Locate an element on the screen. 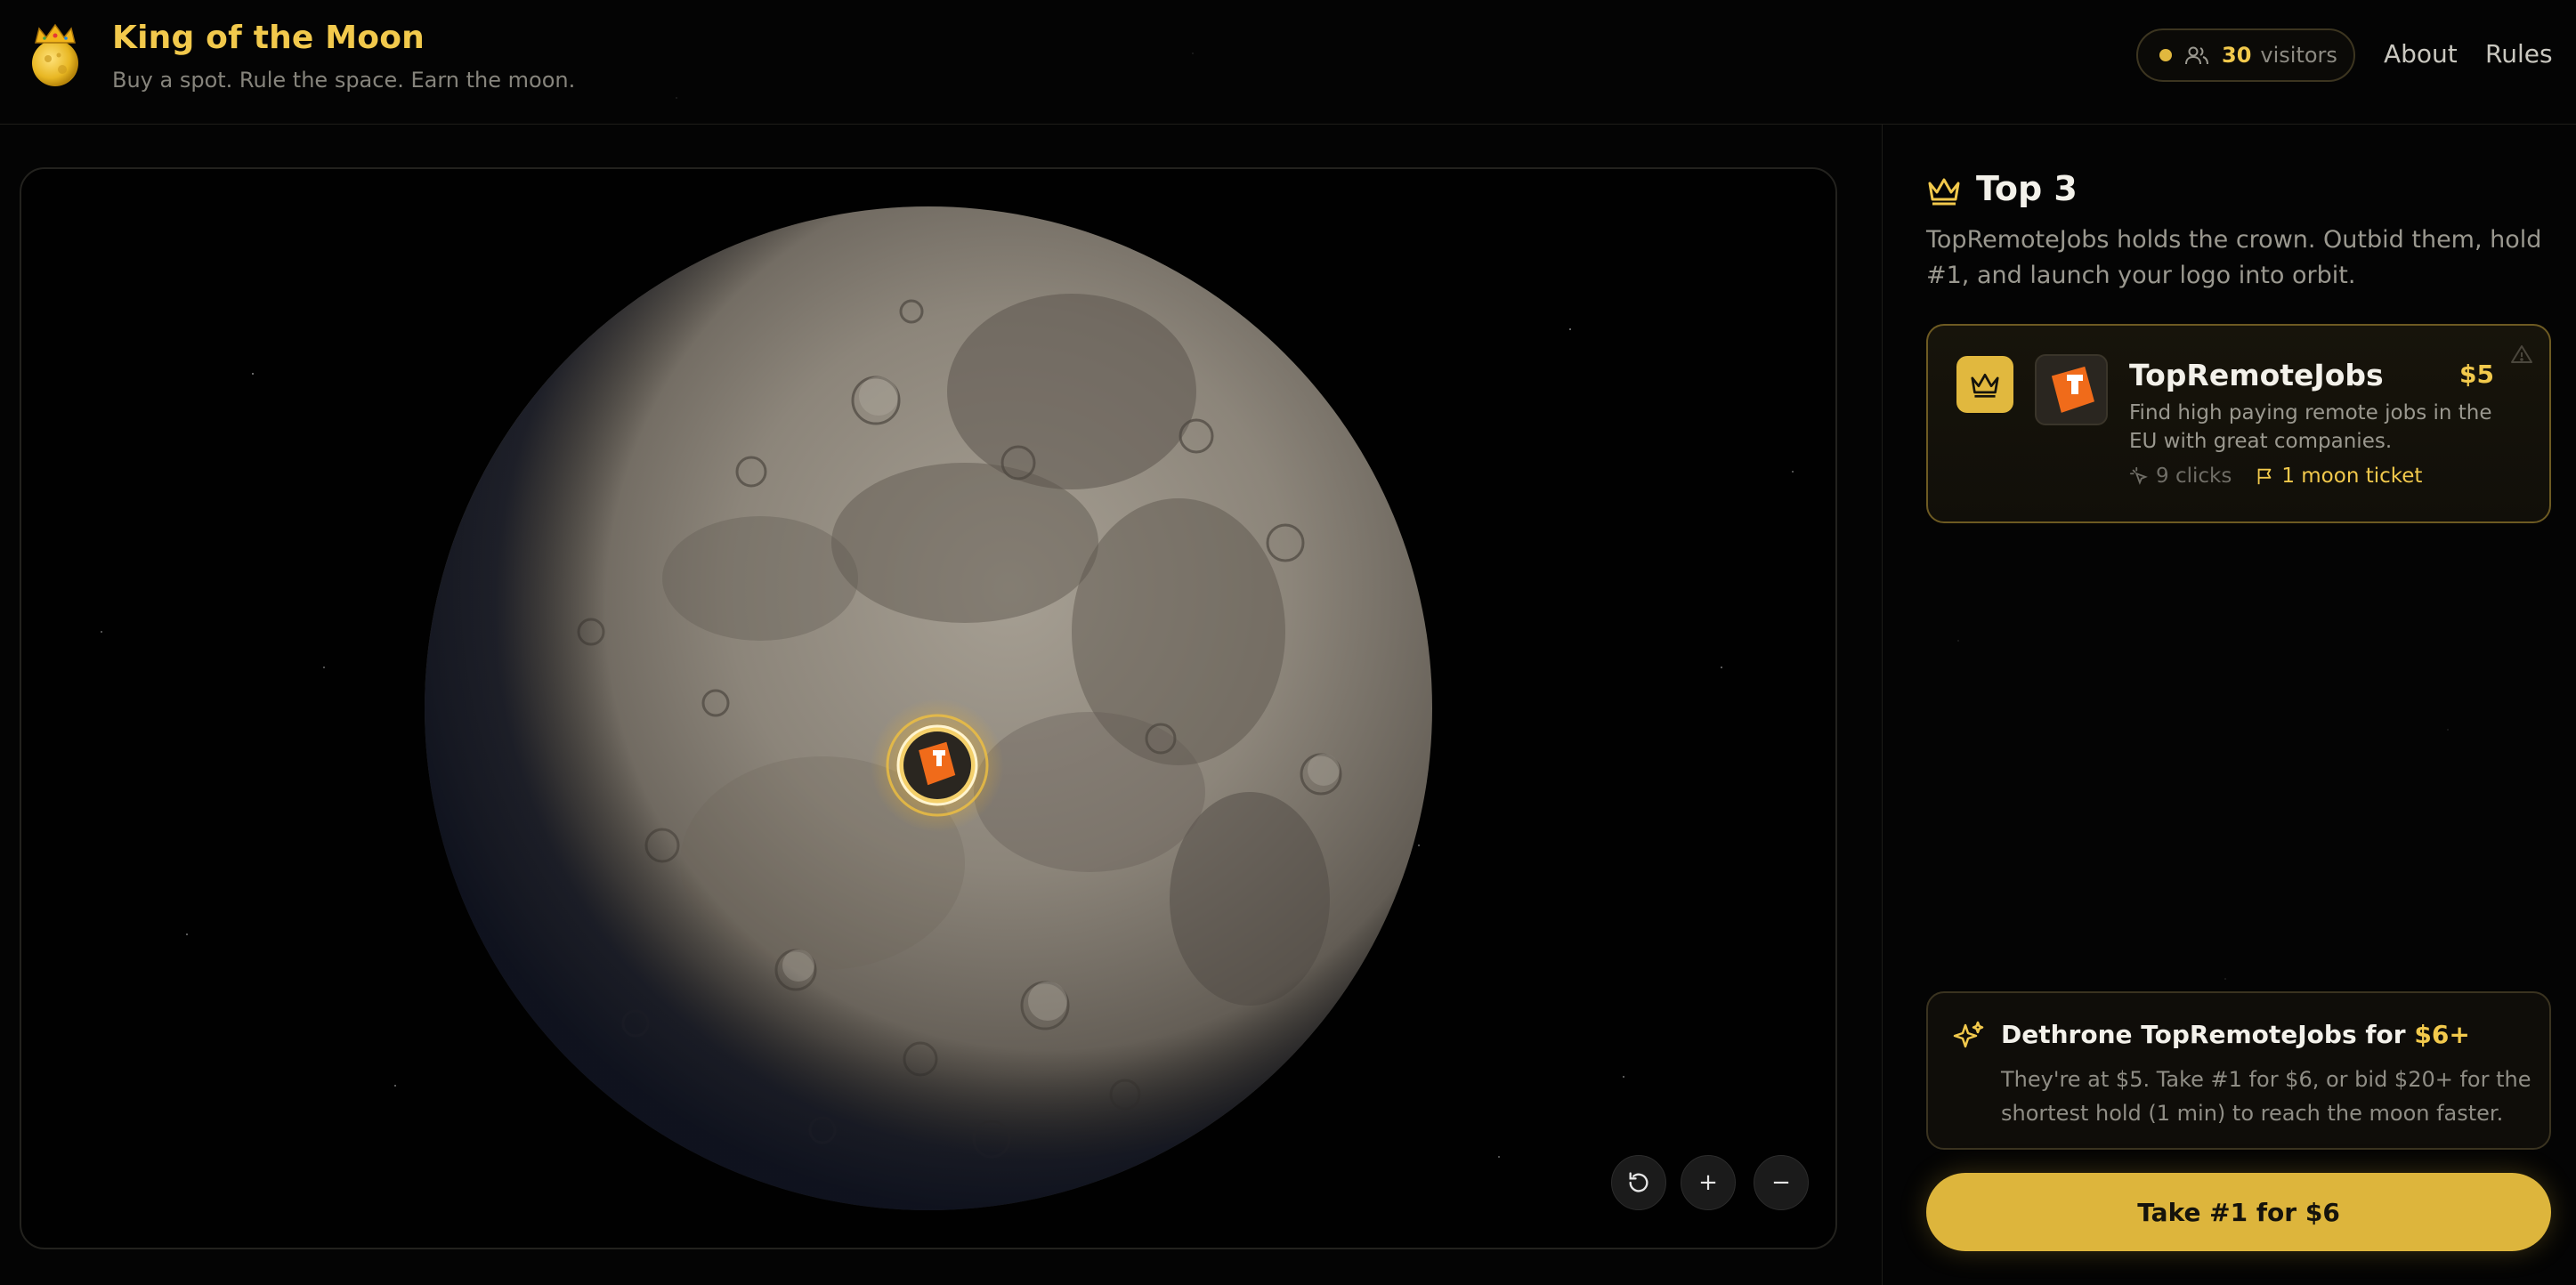 Image resolution: width=2576 pixels, height=1285 pixels. zoom-out-button: − is located at coordinates (1782, 1182).